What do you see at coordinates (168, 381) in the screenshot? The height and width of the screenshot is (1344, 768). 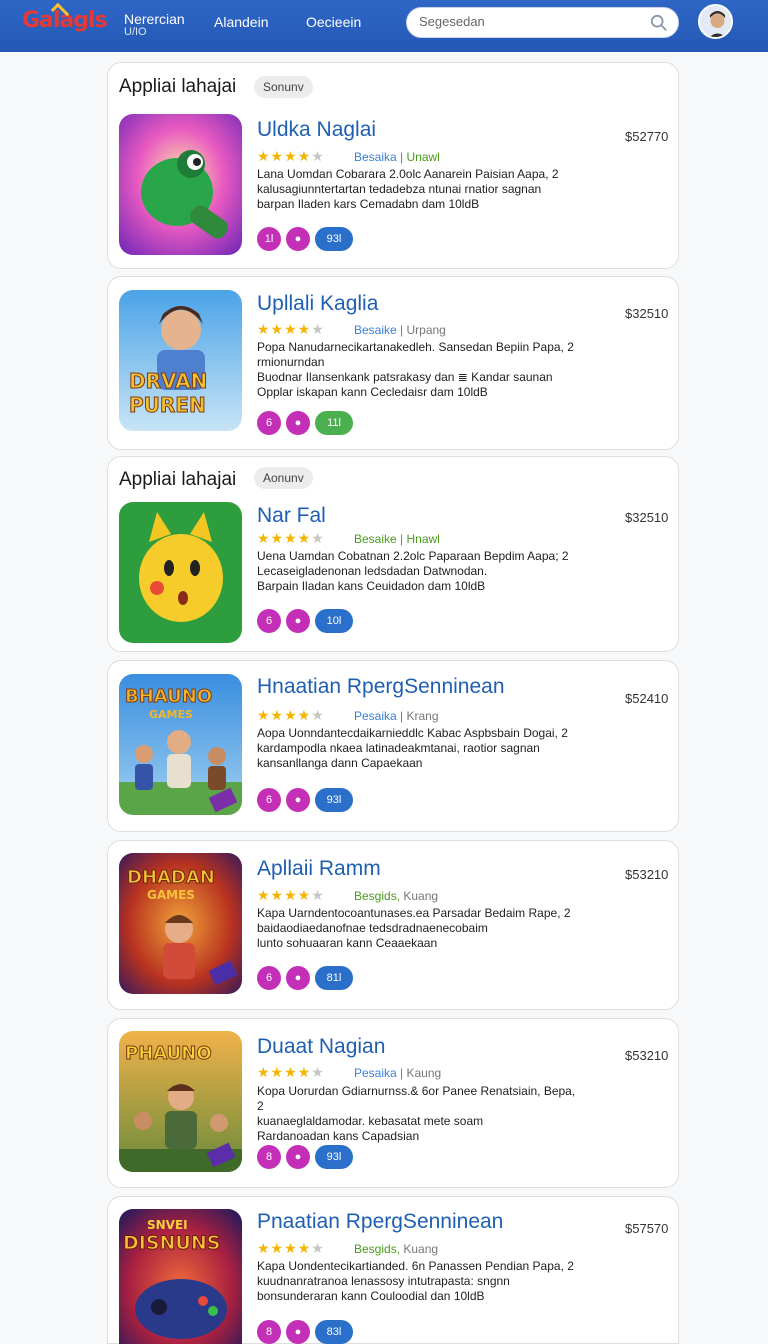 I see `svg-text: DRVAN` at bounding box center [168, 381].